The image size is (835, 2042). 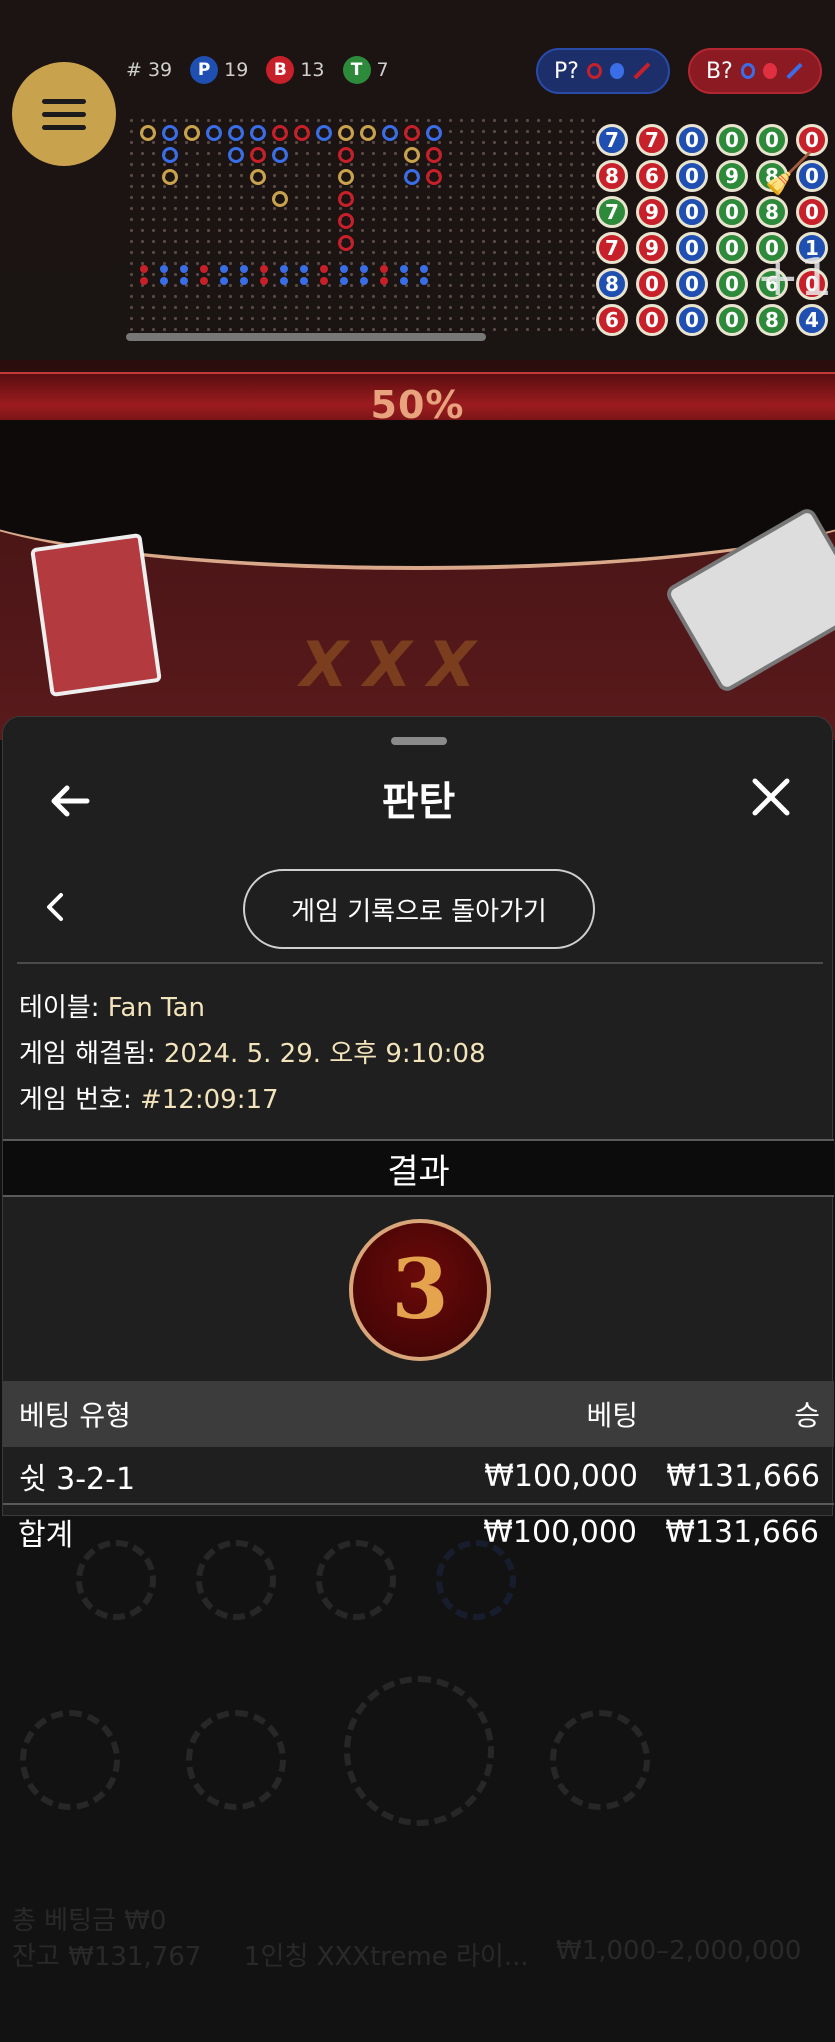 What do you see at coordinates (417, 1532) in the screenshot?
I see `total-row: 합계 ₩100,000 ₩131,666` at bounding box center [417, 1532].